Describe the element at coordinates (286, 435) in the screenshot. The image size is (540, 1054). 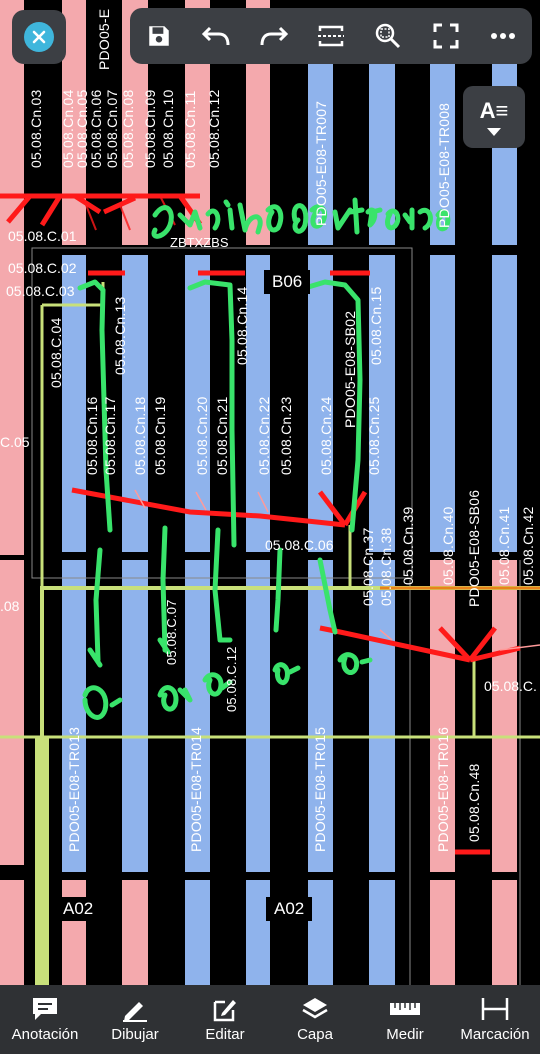
I see `row-label: 05.08.Cn.23` at that location.